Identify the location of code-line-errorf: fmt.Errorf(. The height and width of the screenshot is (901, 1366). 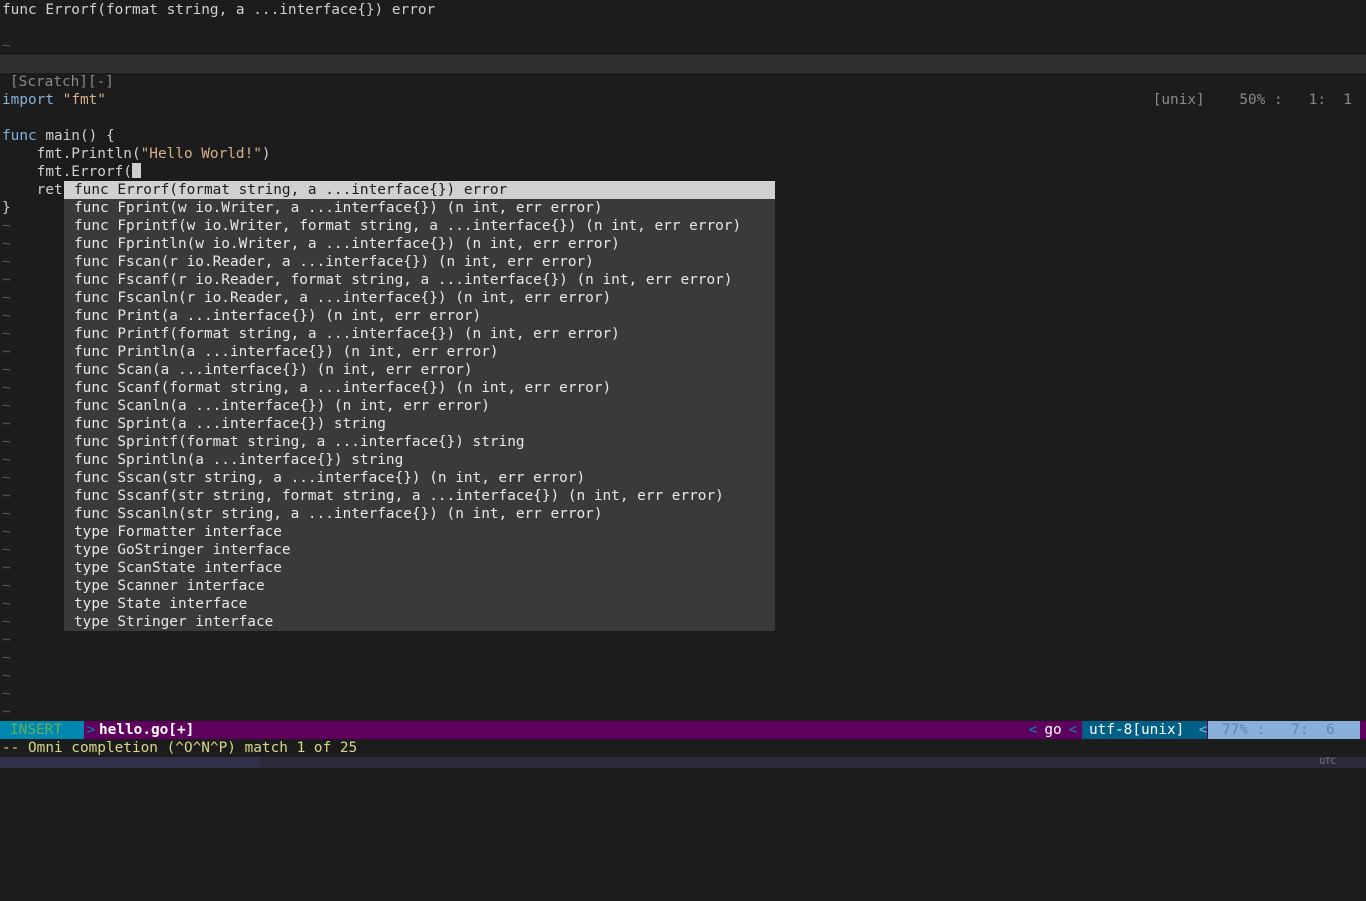
(71, 172).